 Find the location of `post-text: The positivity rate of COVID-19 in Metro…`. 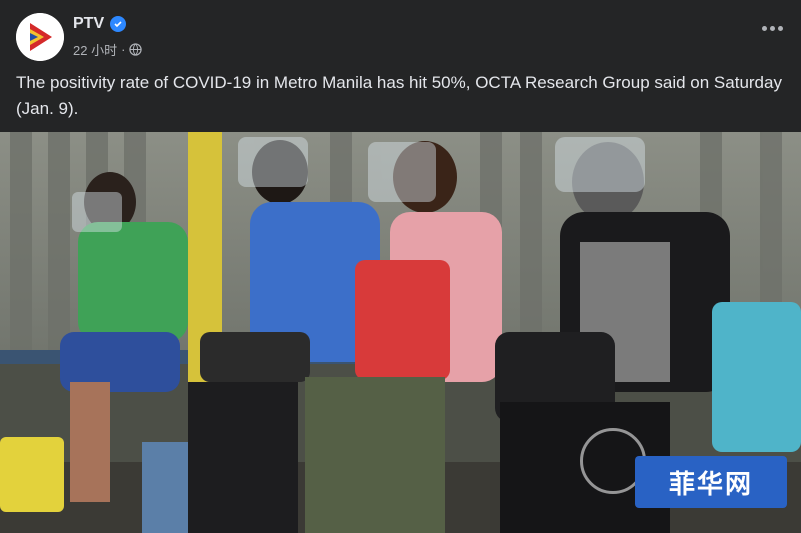

post-text: The positivity rate of COVID-19 in Metro… is located at coordinates (399, 95).